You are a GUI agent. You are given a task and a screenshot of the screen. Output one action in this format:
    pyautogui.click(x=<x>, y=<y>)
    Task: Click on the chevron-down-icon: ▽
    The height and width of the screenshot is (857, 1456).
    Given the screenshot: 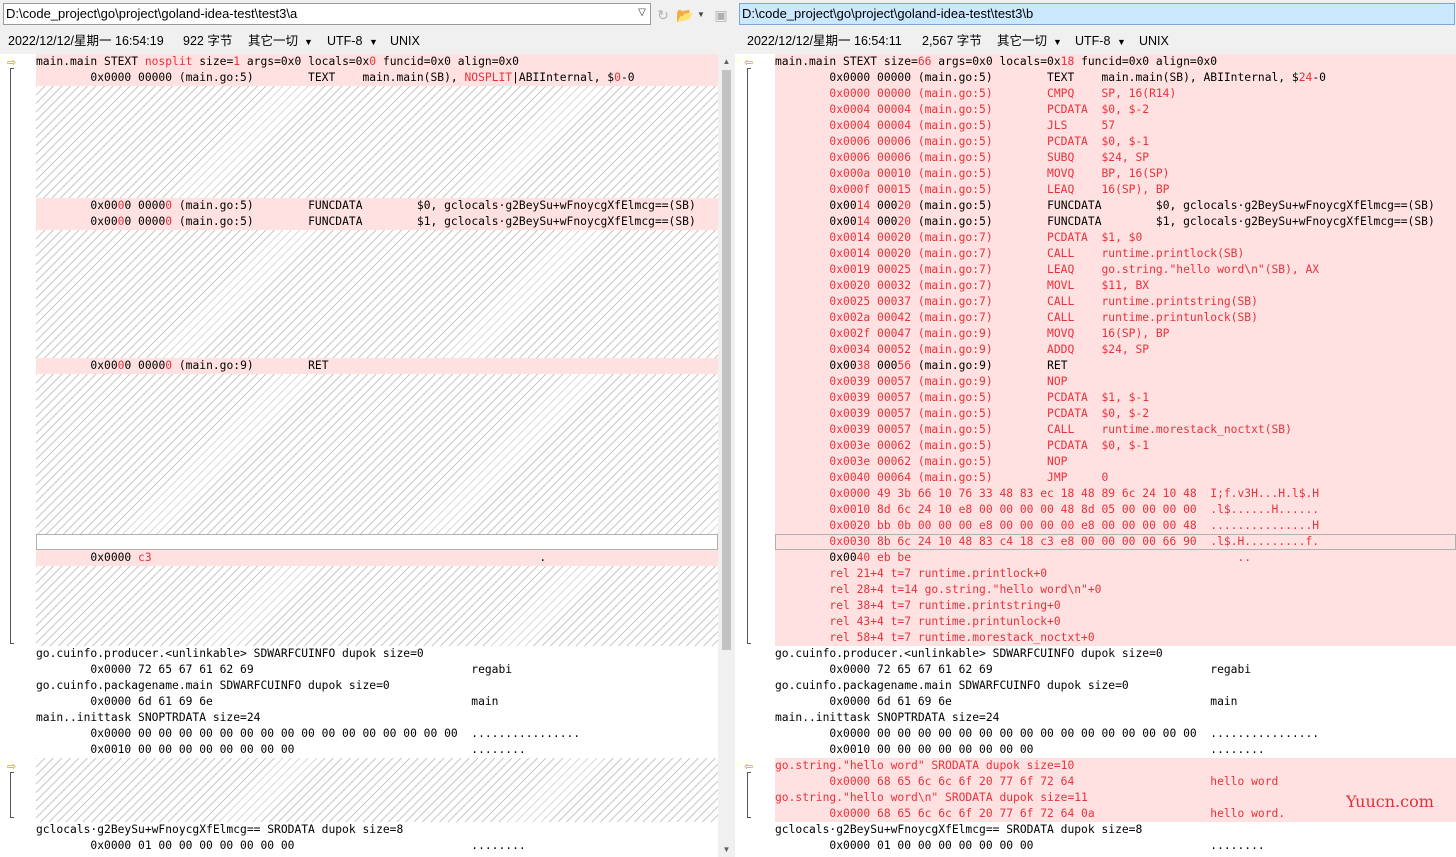 What is the action you would take?
    pyautogui.click(x=642, y=13)
    